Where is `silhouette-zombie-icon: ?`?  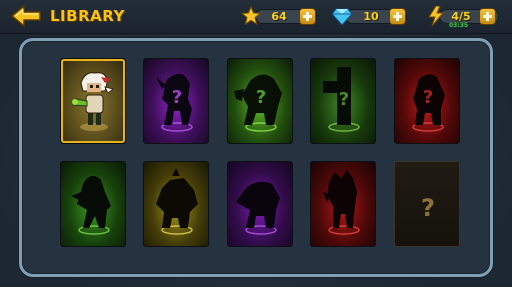
silhouette-zombie-icon: ? is located at coordinates (174, 102).